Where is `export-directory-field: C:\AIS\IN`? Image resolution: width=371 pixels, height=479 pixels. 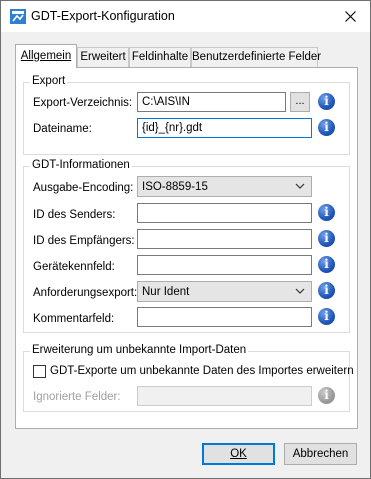
export-directory-field: C:\AIS\IN is located at coordinates (211, 102).